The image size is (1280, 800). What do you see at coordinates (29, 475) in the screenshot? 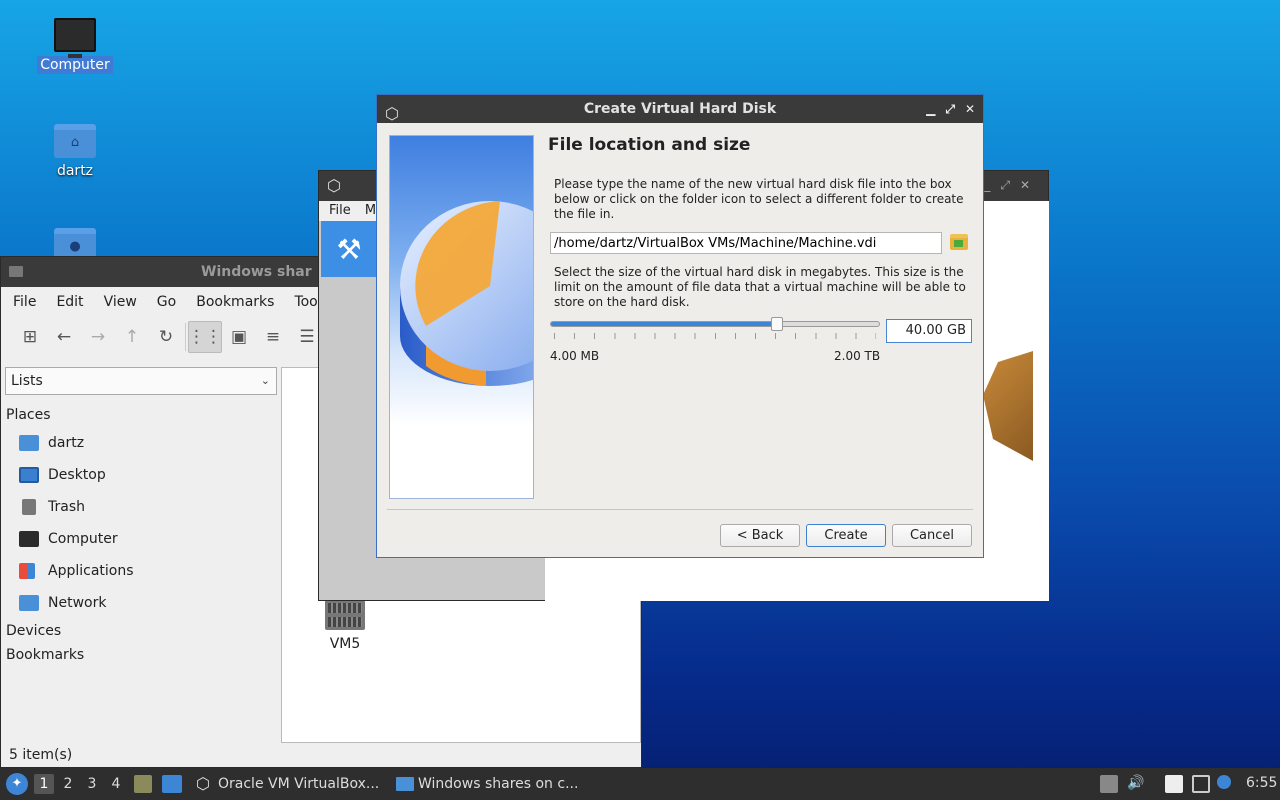
I see `desktop-icon` at bounding box center [29, 475].